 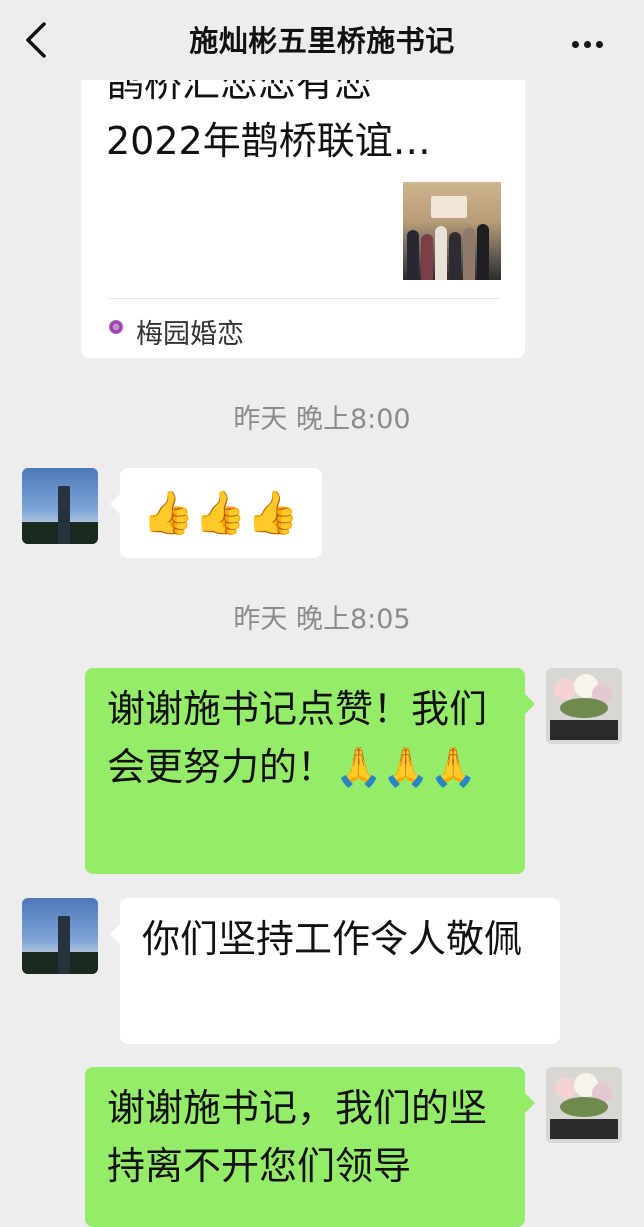 What do you see at coordinates (322, 619) in the screenshot?
I see `timestamp: 昨天 晚上8:05` at bounding box center [322, 619].